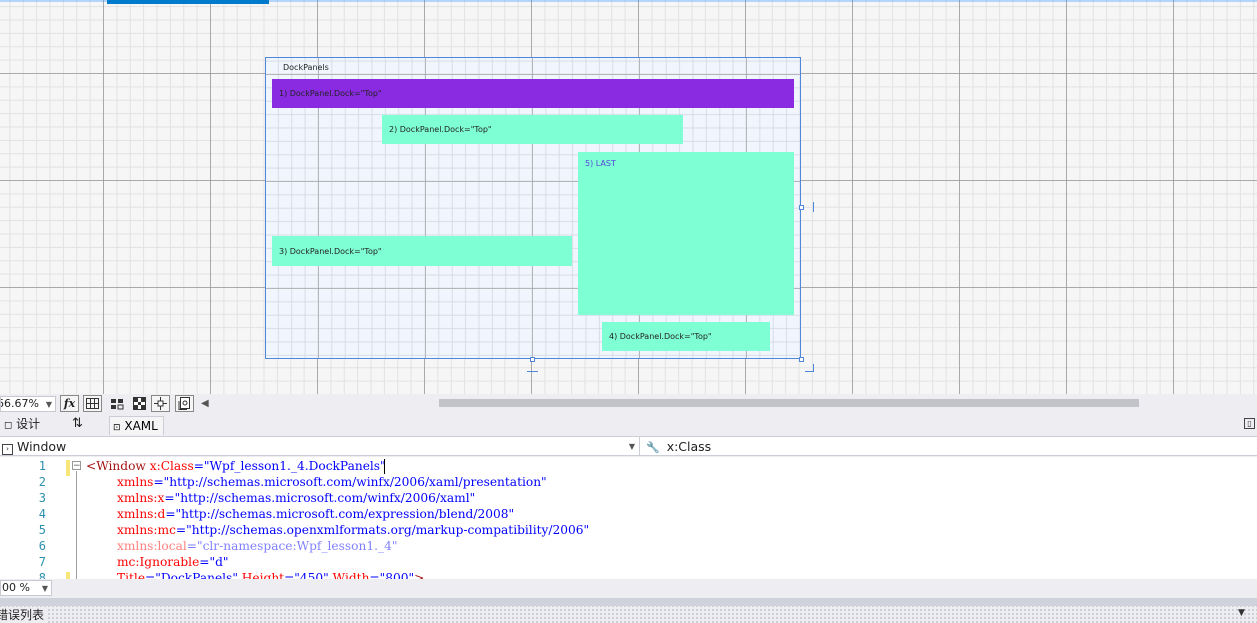  Describe the element at coordinates (184, 403) in the screenshot. I see `project-code-icon` at that location.